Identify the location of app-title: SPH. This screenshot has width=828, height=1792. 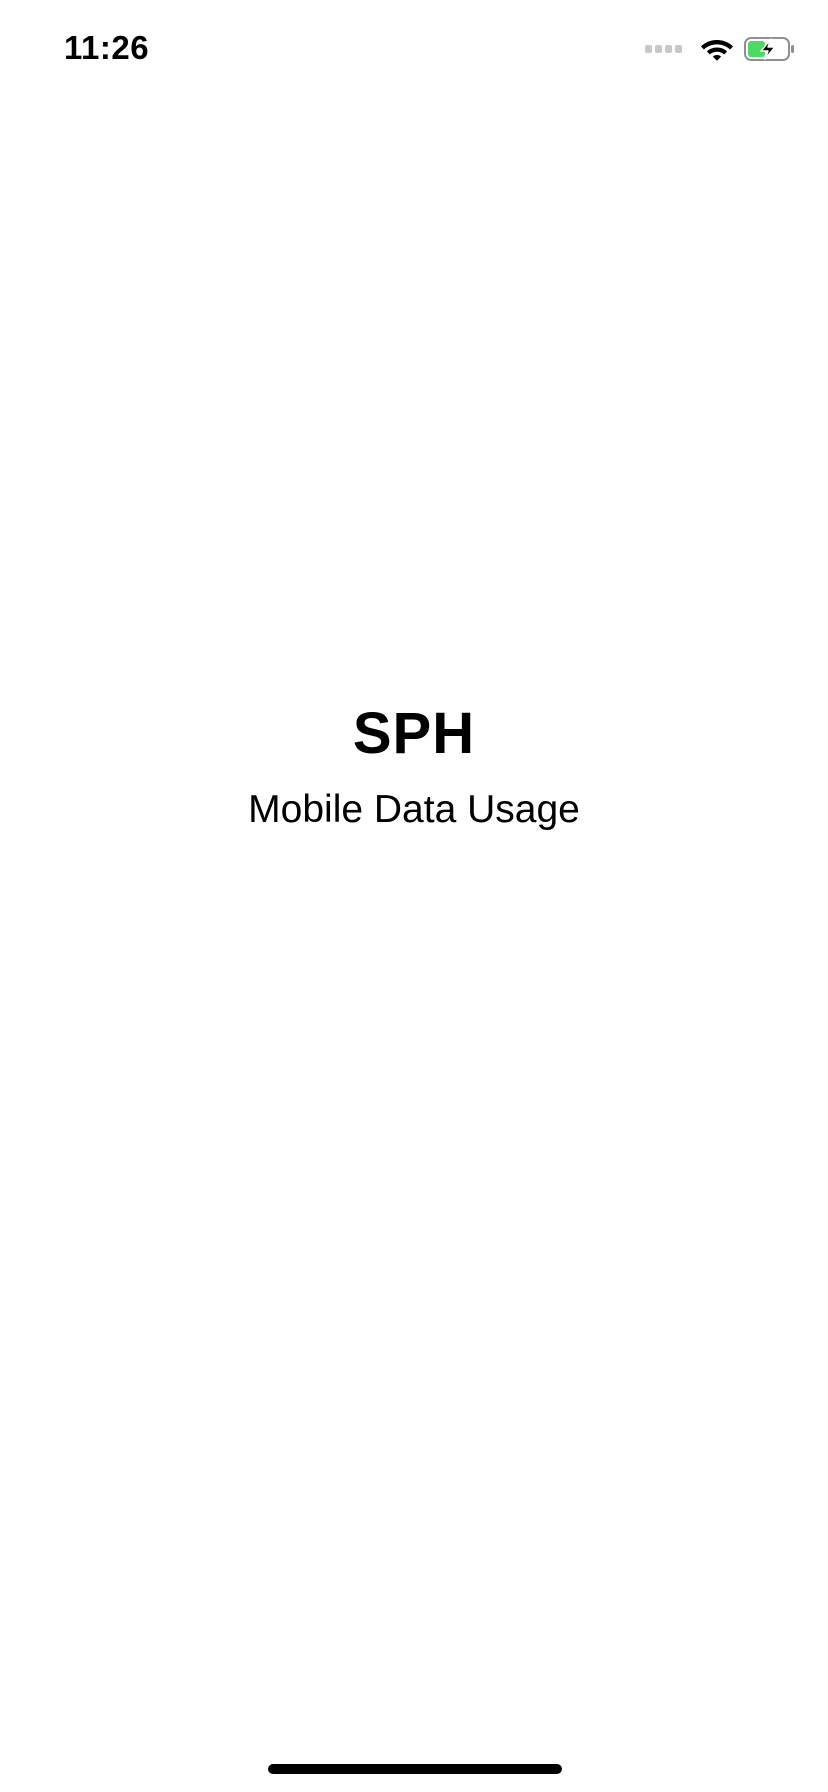
(414, 733).